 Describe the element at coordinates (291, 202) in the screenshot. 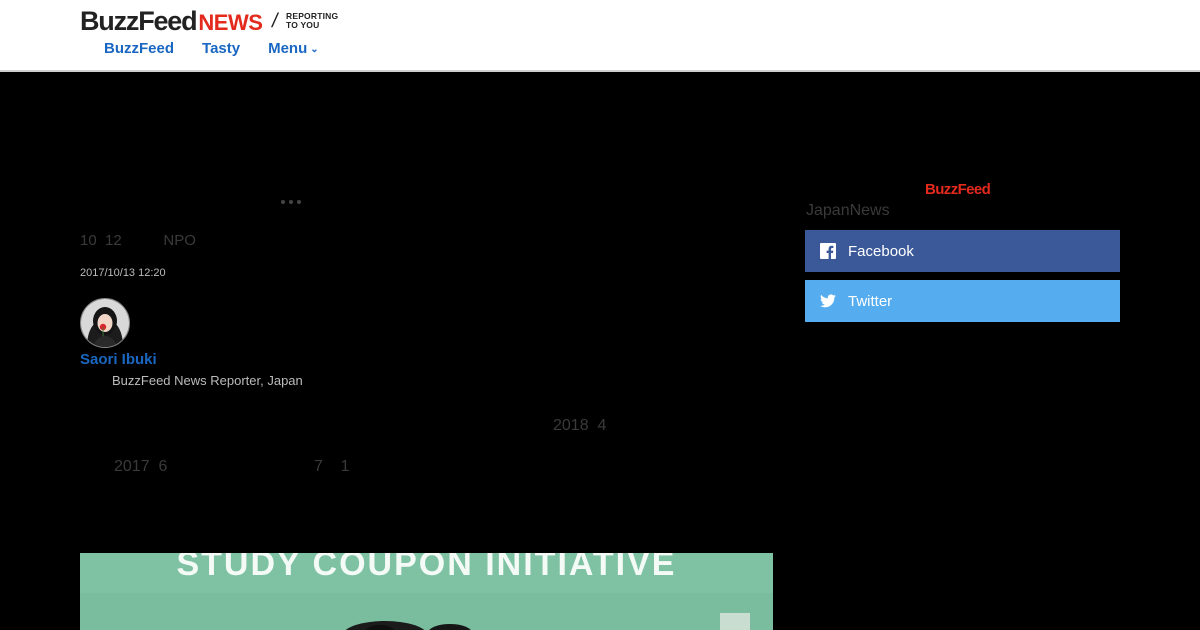

I see `more-options-icon` at that location.